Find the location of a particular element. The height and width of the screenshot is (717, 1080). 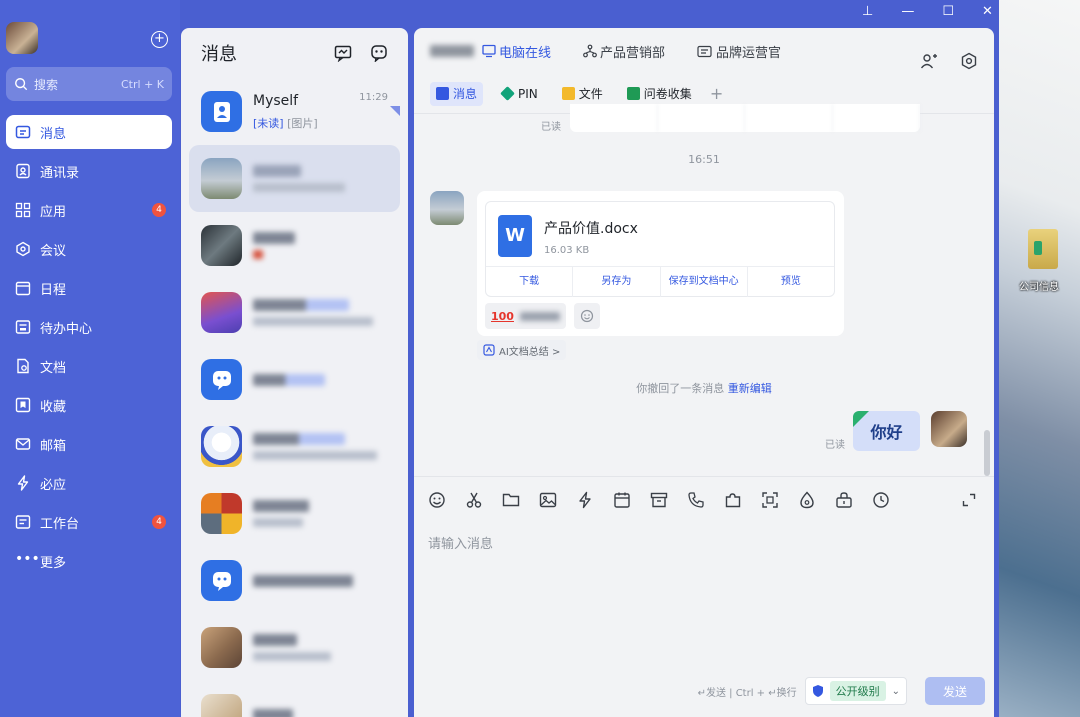

expand-icon is located at coordinates (969, 500).